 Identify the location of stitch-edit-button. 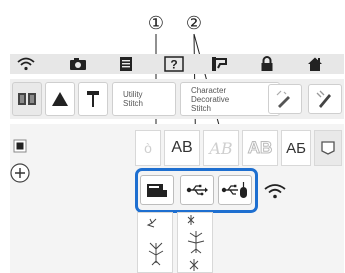
(325, 99).